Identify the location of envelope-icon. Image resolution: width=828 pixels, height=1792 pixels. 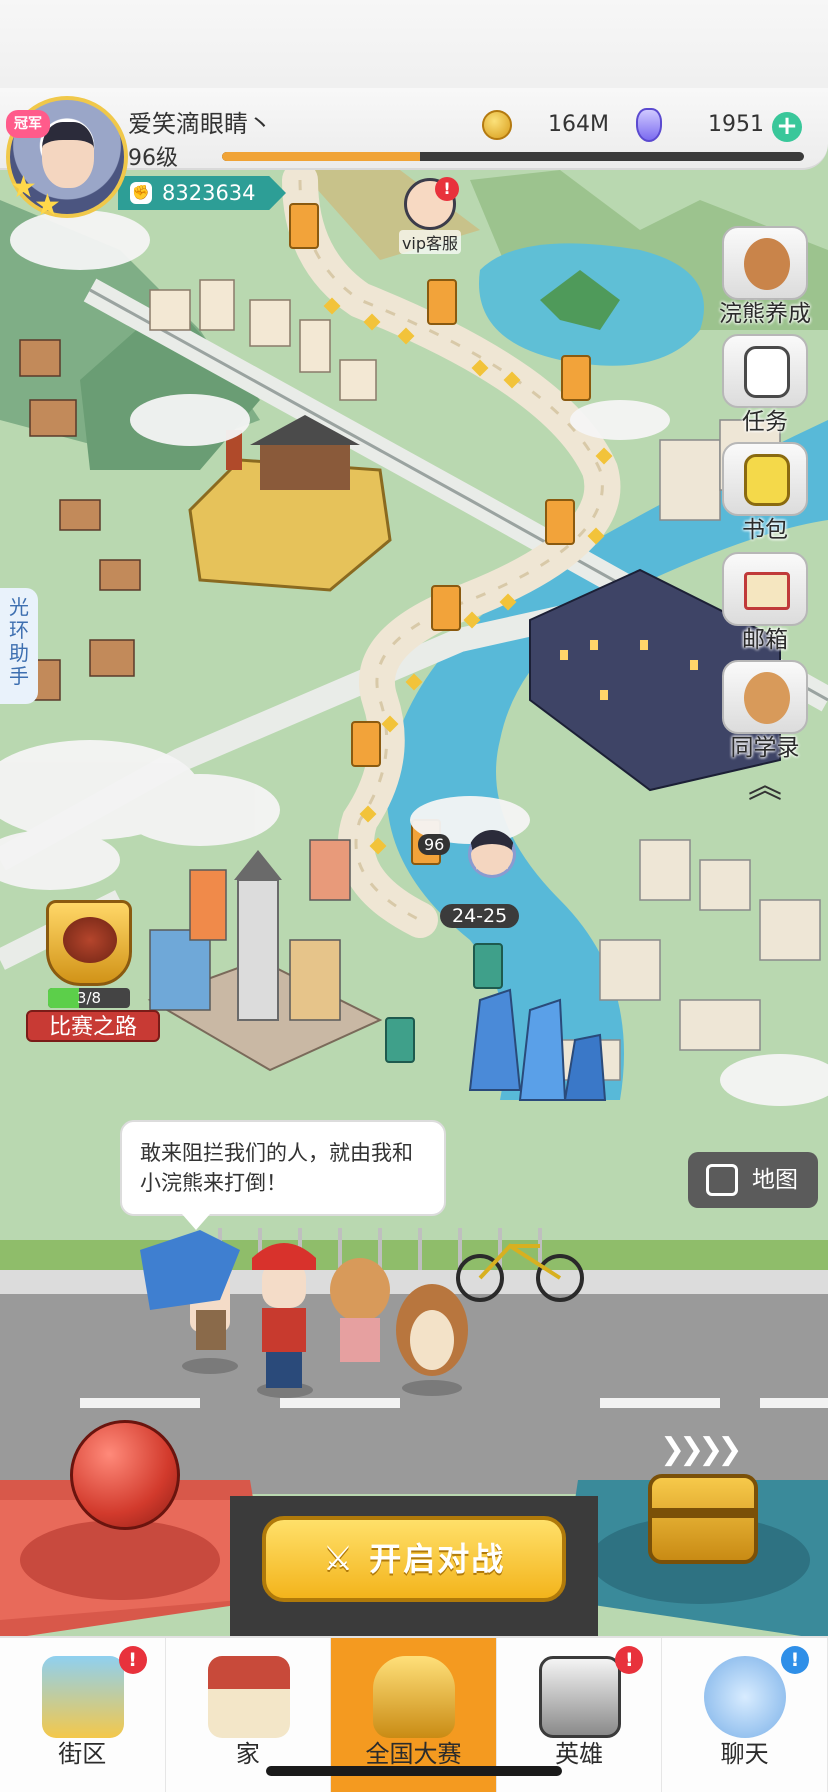
(767, 591).